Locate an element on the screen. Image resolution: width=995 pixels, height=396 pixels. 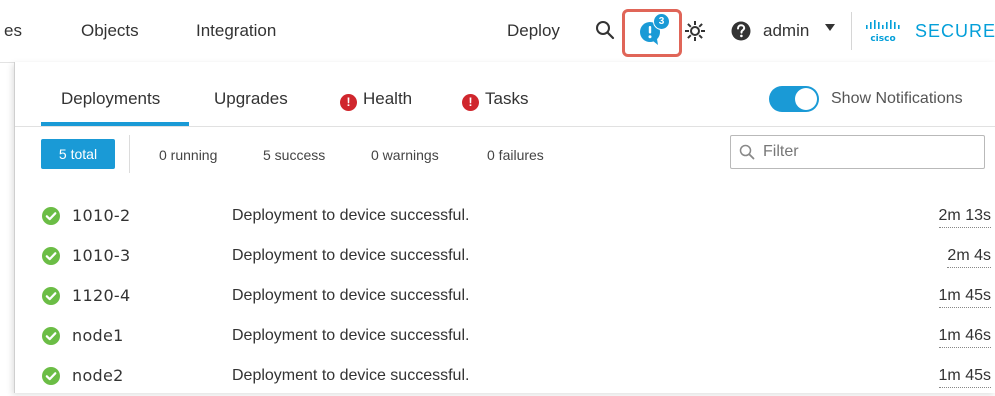
device-name: node1 is located at coordinates (98, 335).